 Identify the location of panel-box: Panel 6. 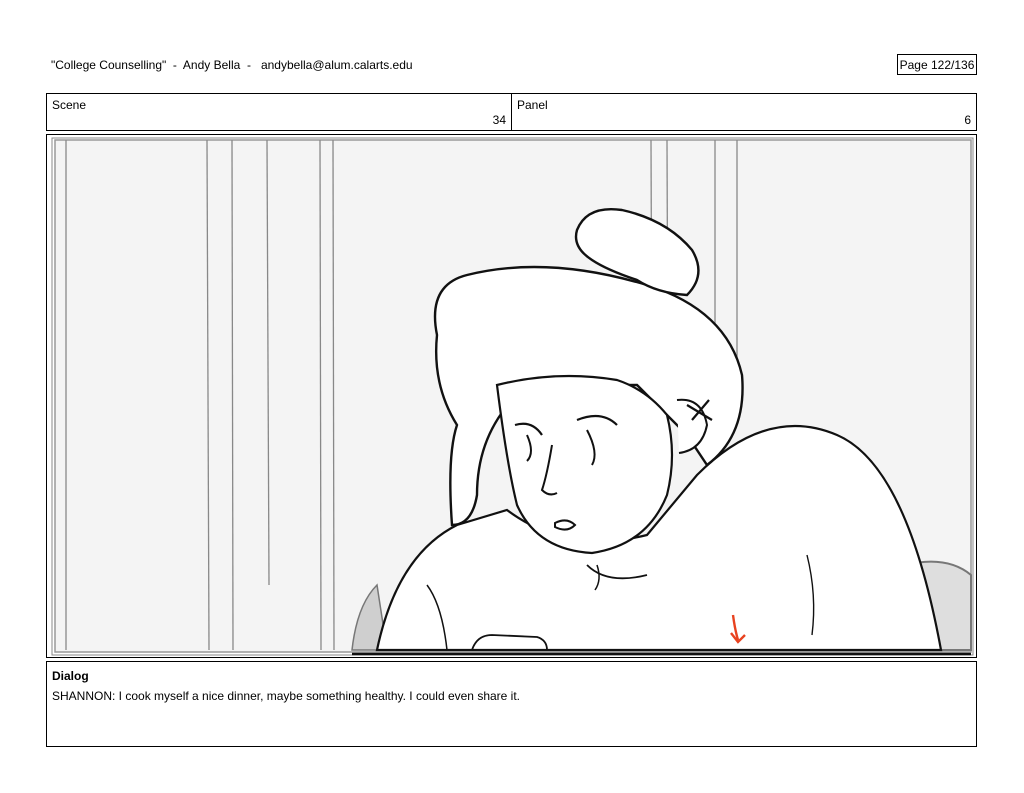
(744, 112).